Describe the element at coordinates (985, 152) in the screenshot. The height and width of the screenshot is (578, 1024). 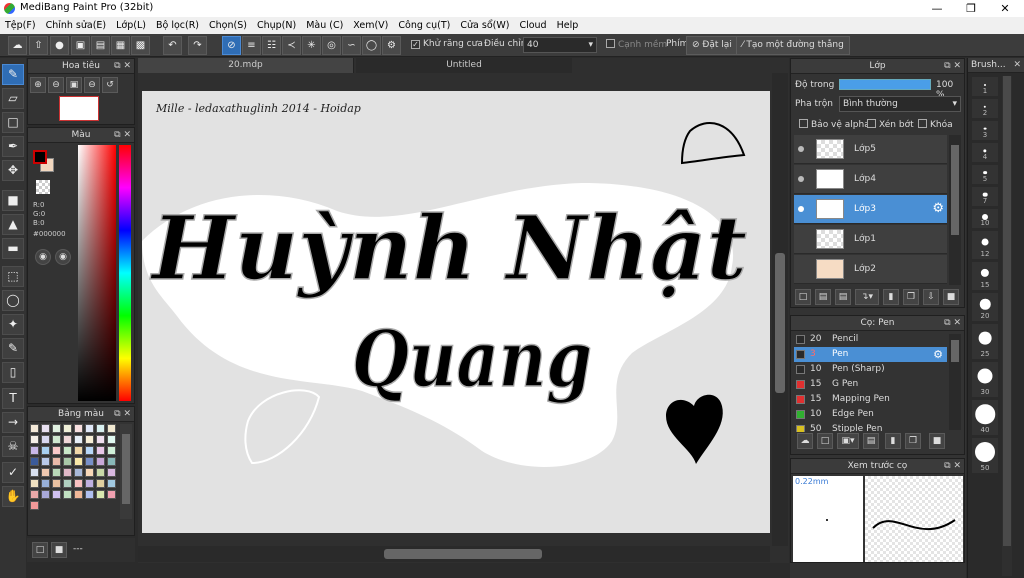
I see `brush-size-item: 4` at that location.